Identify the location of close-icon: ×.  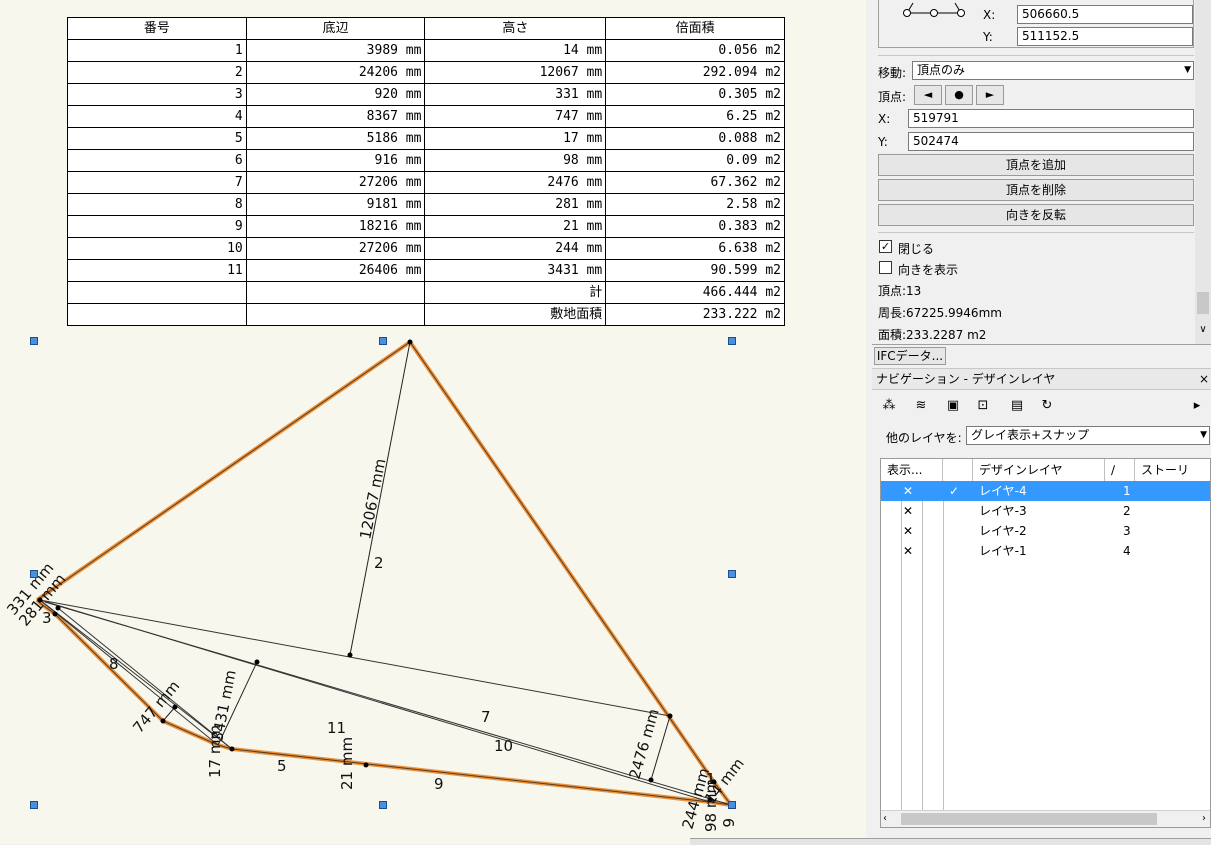
(1204, 379).